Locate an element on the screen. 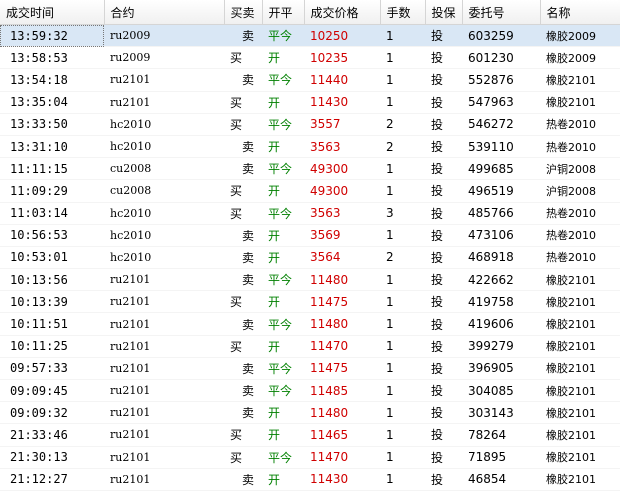  table-row: 21:30:13 ru2101 买平今 11470 1 投 71895 橡胶2101 is located at coordinates (310, 457).